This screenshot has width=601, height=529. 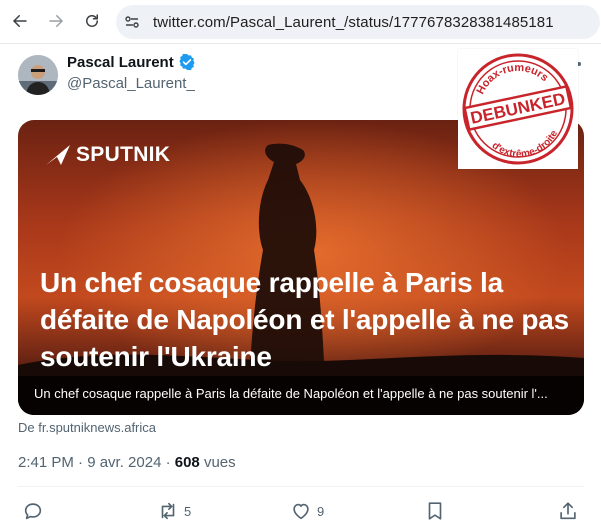 I want to click on back-button, so click(x=20, y=21).